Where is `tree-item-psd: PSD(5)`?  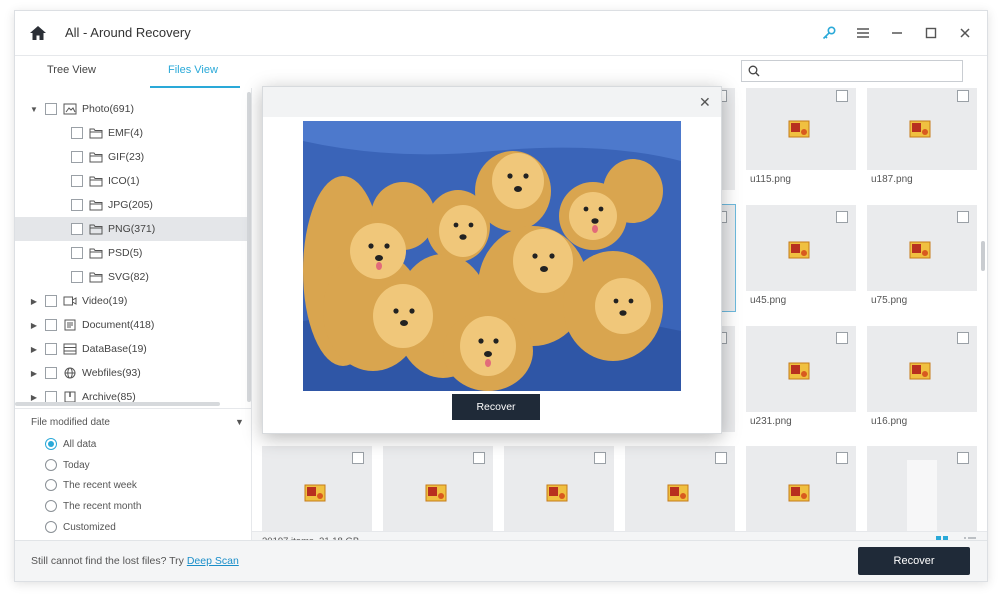 tree-item-psd: PSD(5) is located at coordinates (132, 253).